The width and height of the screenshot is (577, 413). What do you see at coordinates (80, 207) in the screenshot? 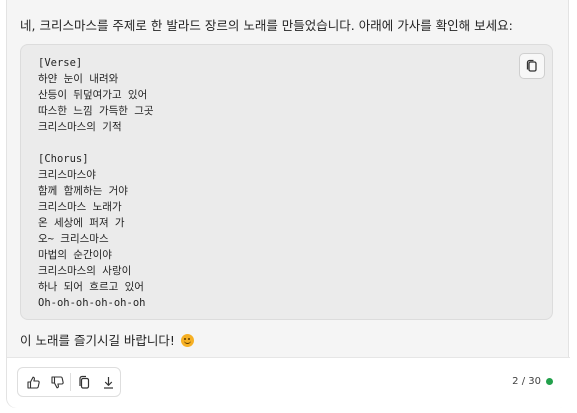
I see `lyric-line: 크리스마스 노래가` at bounding box center [80, 207].